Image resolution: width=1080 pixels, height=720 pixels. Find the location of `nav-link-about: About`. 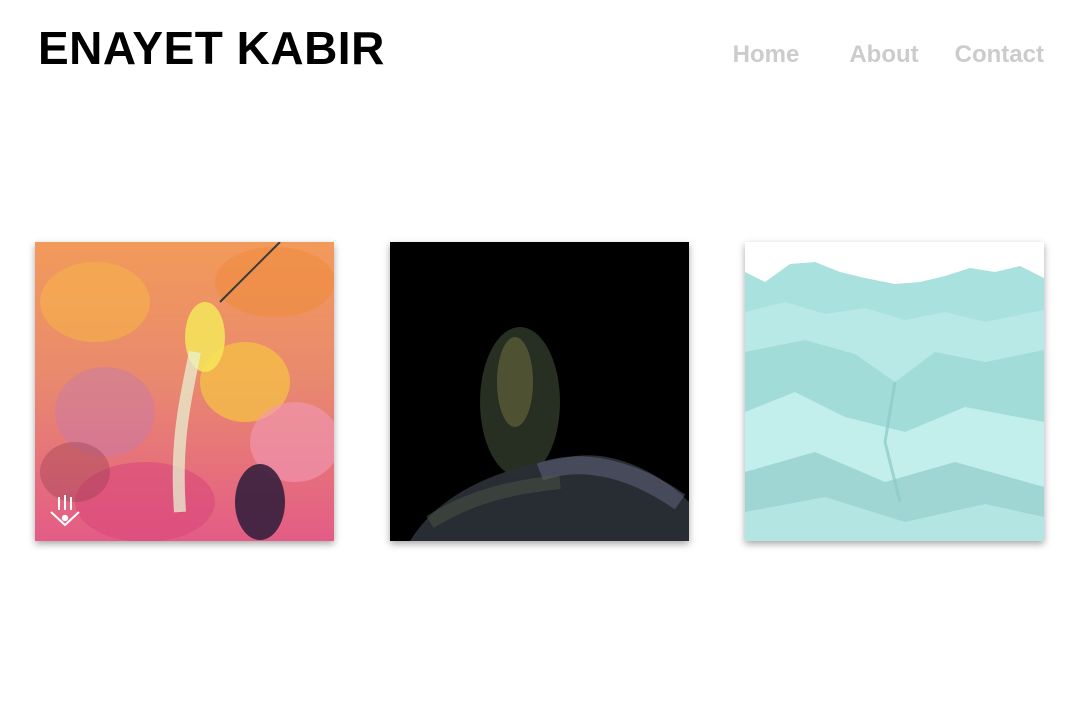

nav-link-about: About is located at coordinates (883, 55).